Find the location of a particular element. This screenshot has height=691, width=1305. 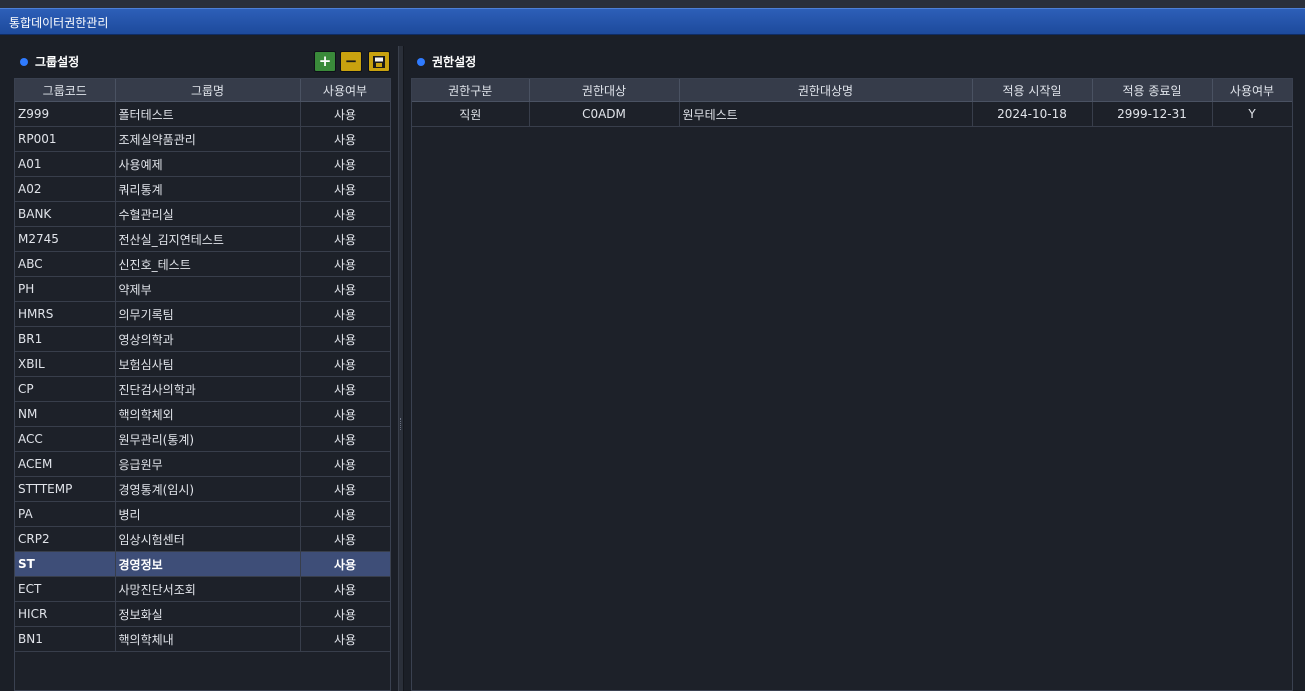

save-group-button is located at coordinates (379, 61).